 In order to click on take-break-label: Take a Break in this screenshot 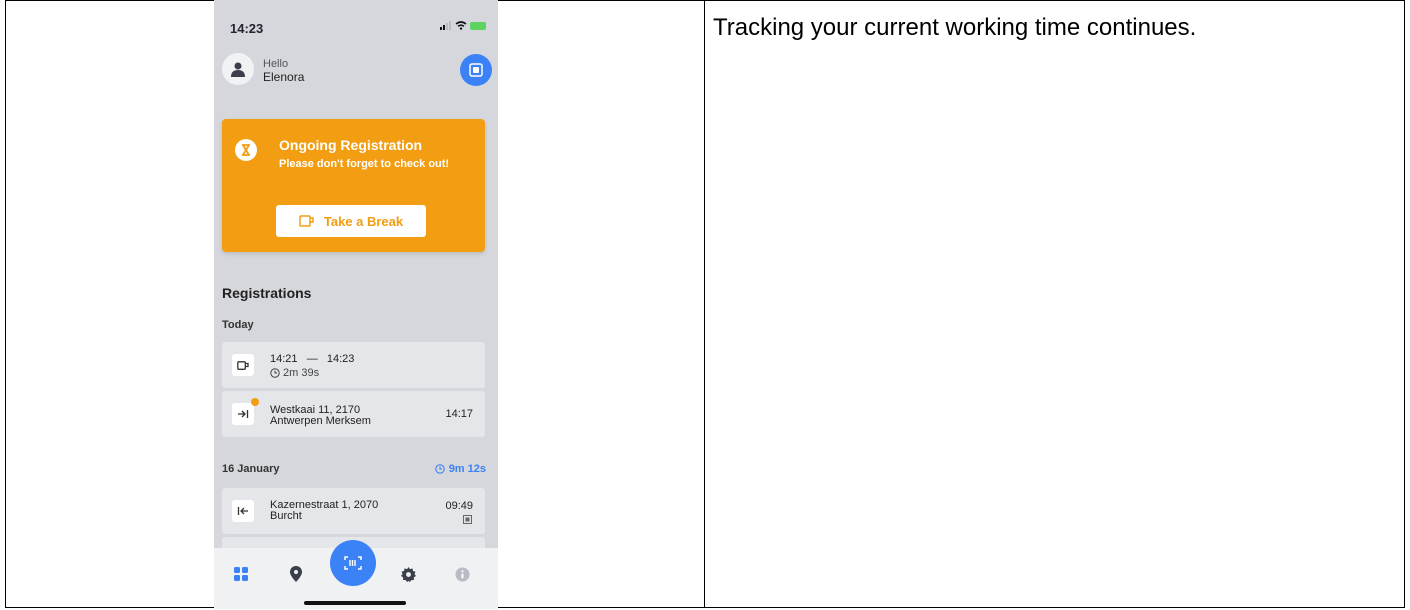, I will do `click(363, 221)`.